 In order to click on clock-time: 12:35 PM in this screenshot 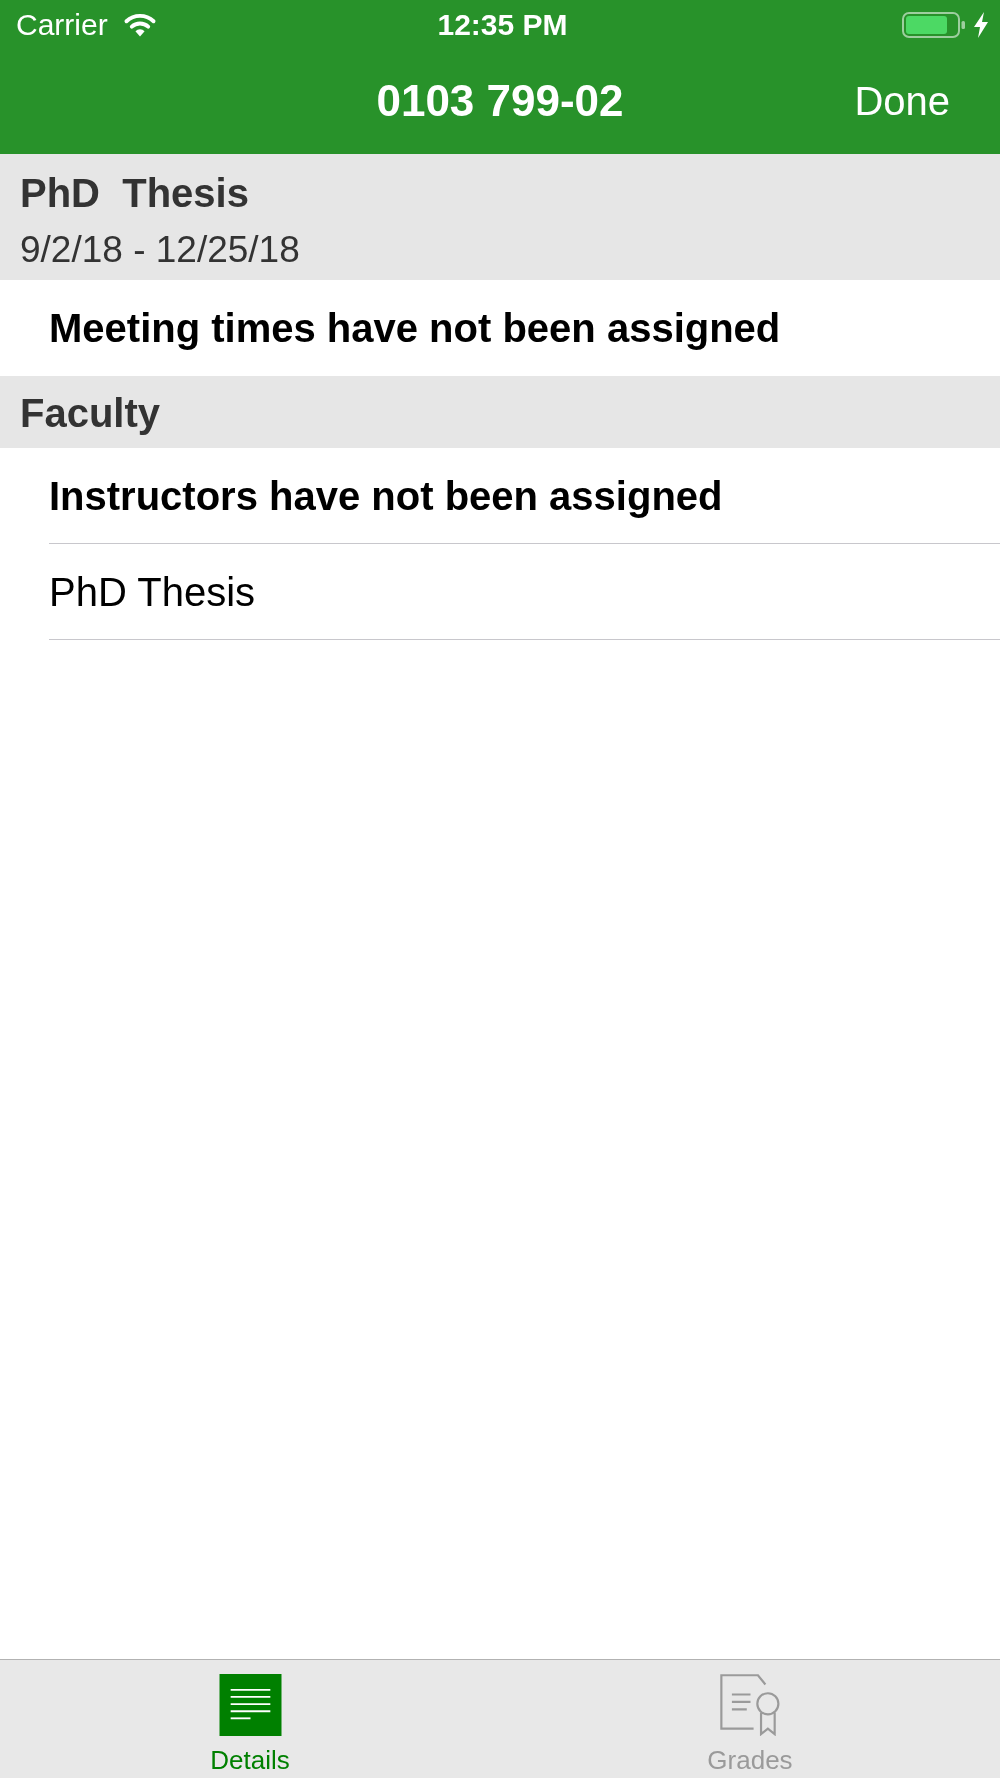, I will do `click(502, 25)`.